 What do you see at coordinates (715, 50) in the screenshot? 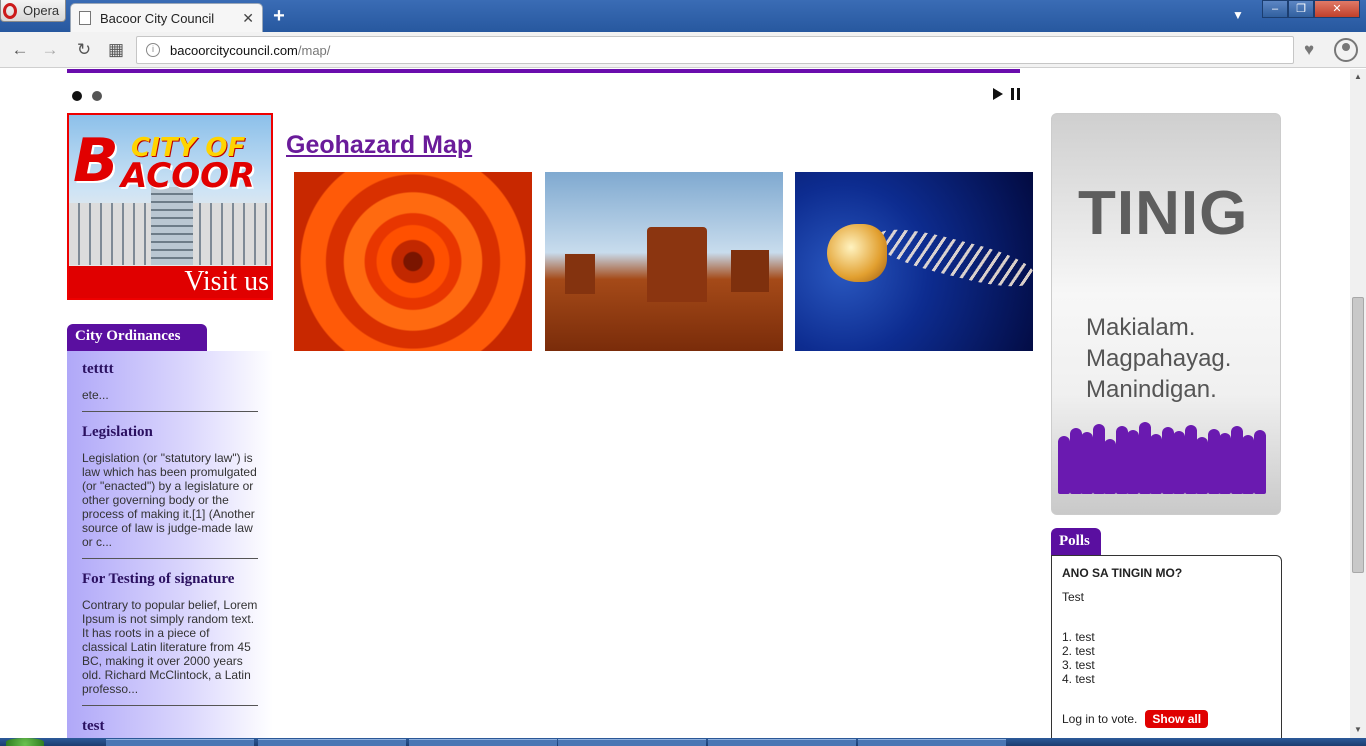
I see `address-bar: i bacoorcitycouncil.com/map/` at bounding box center [715, 50].